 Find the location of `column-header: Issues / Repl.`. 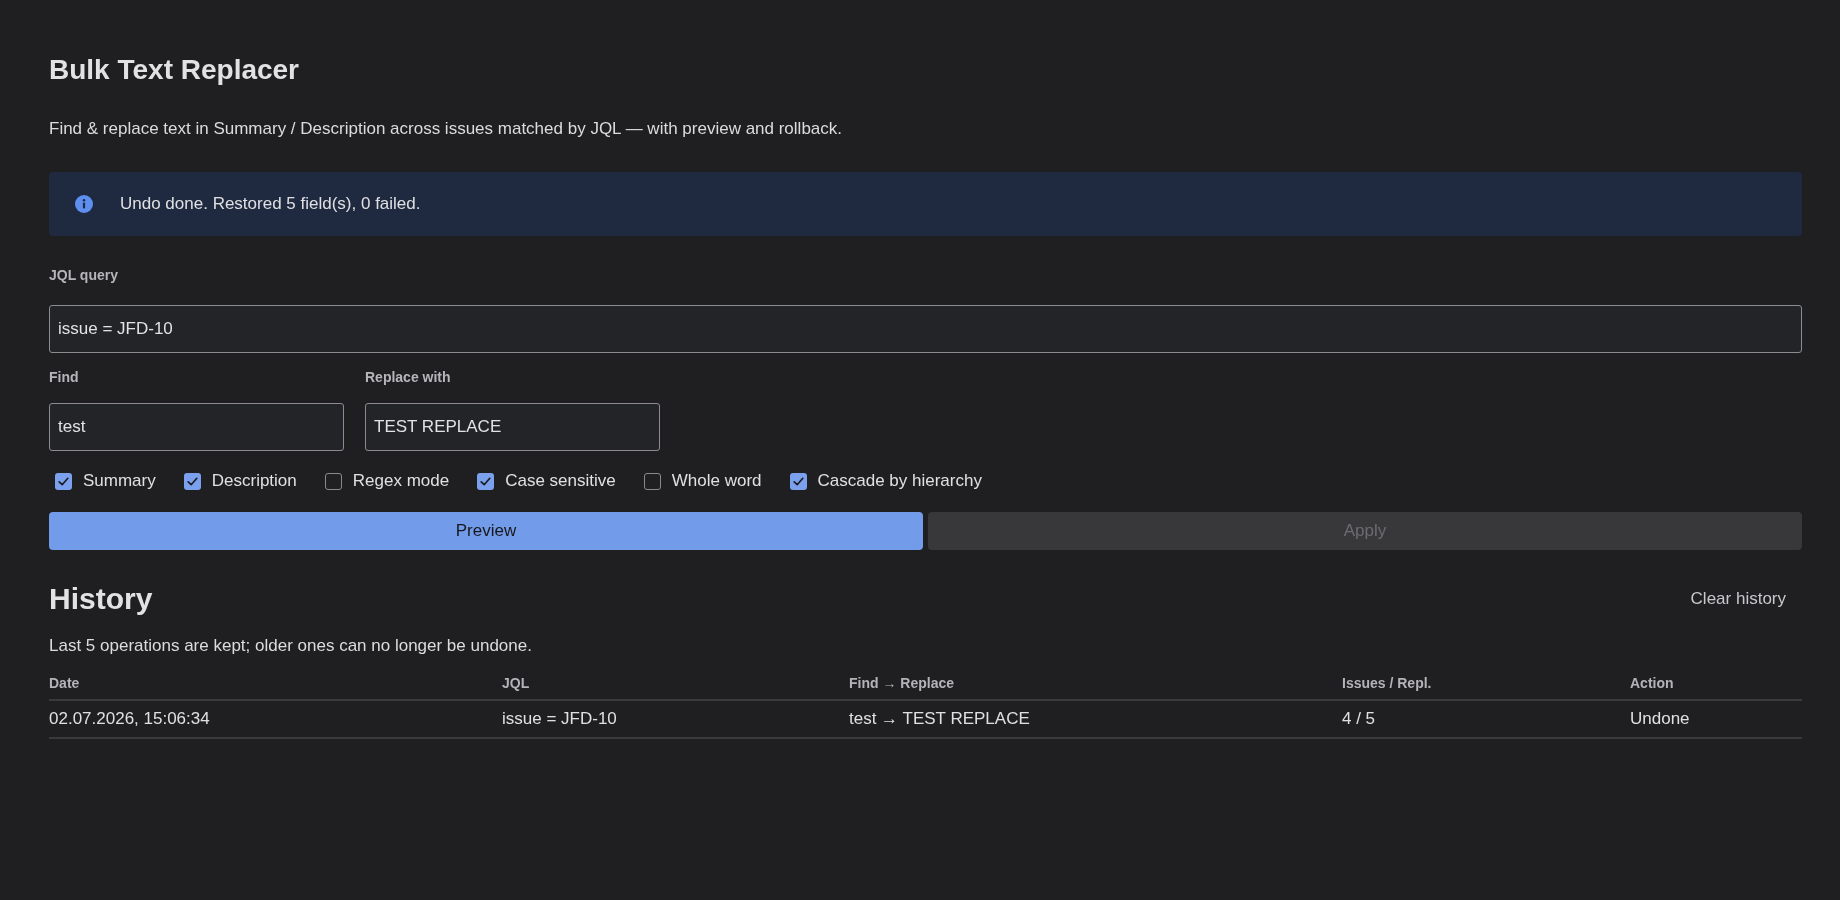

column-header: Issues / Repl. is located at coordinates (1387, 683).